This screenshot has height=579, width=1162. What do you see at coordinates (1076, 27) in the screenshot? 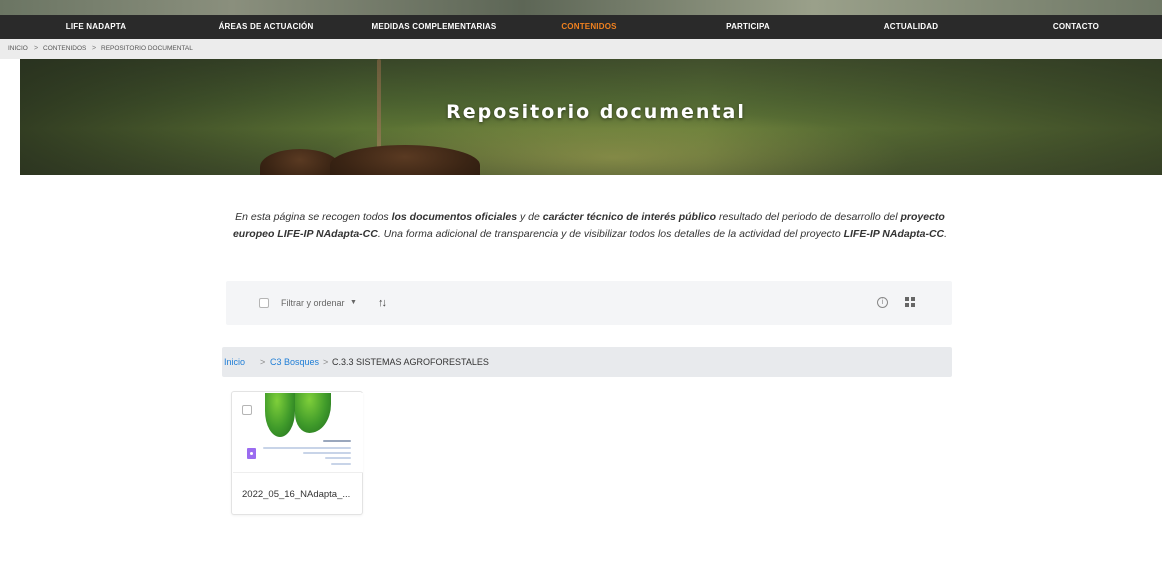
I see `nav-item-contacto: CONTACTO` at bounding box center [1076, 27].